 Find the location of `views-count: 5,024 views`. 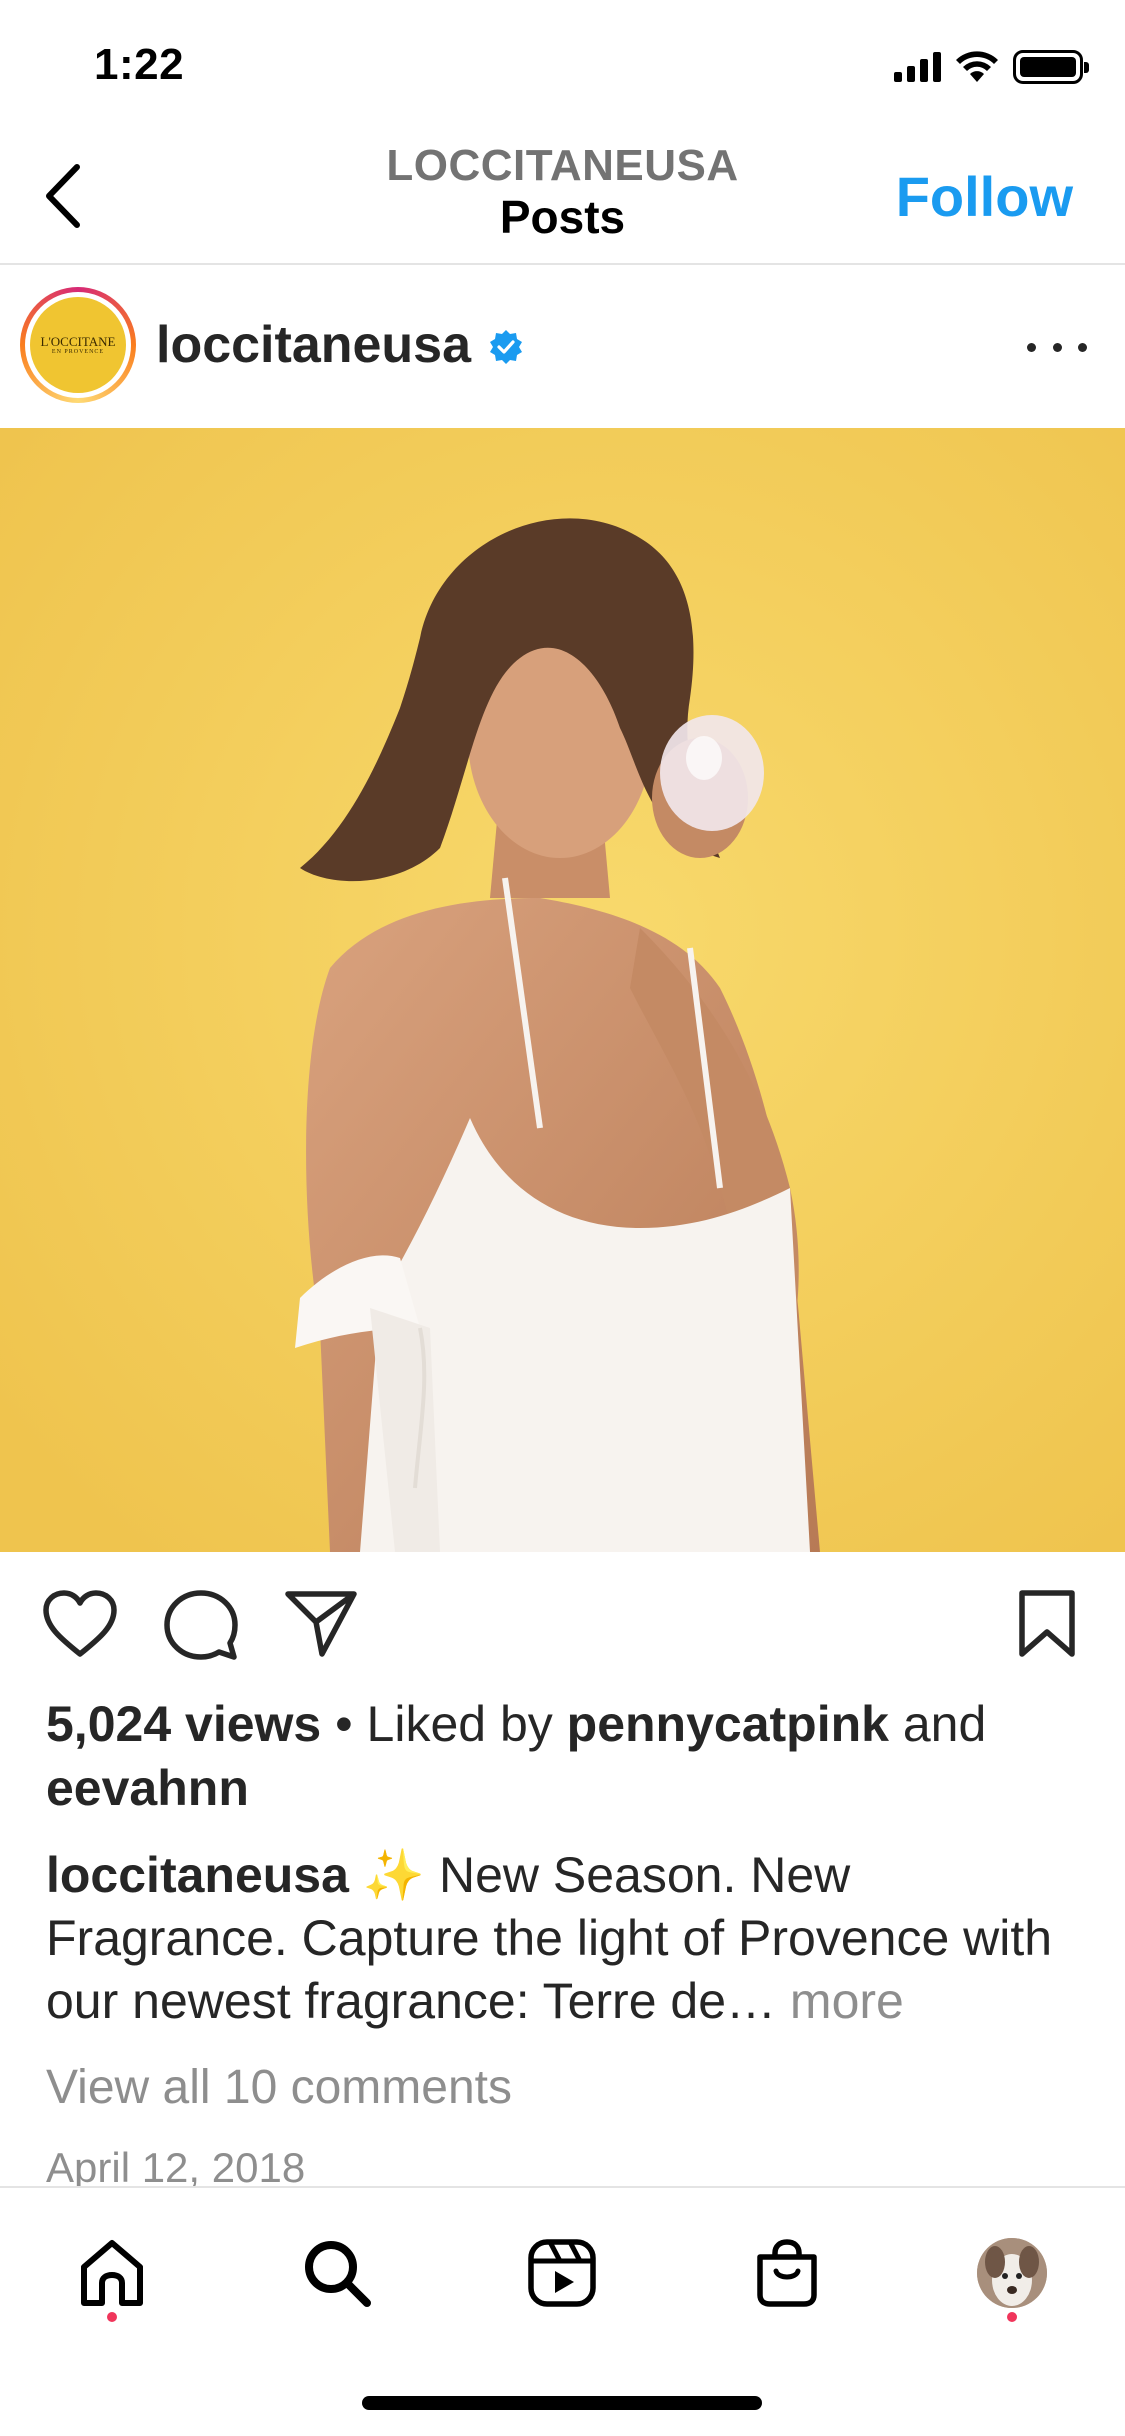

views-count: 5,024 views is located at coordinates (184, 1724).